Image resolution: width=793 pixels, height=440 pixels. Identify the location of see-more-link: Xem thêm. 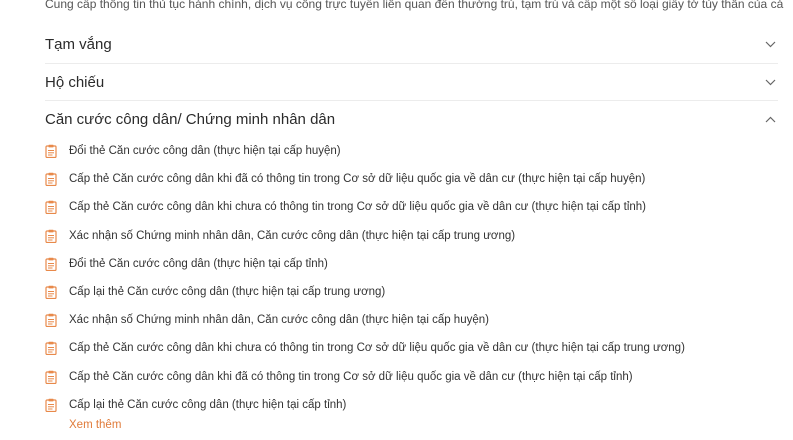
(95, 425).